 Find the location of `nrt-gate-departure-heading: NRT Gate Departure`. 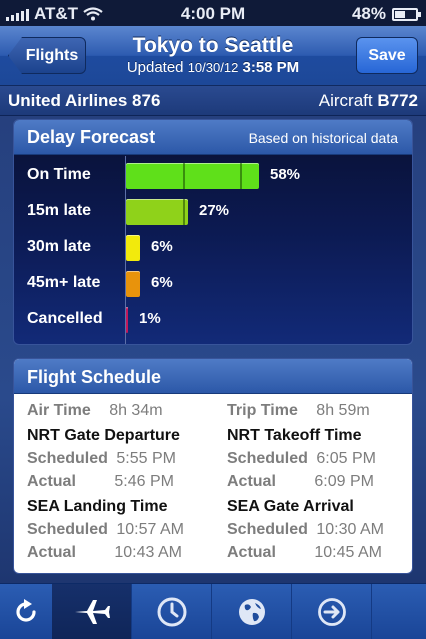

nrt-gate-departure-heading: NRT Gate Departure is located at coordinates (103, 435).